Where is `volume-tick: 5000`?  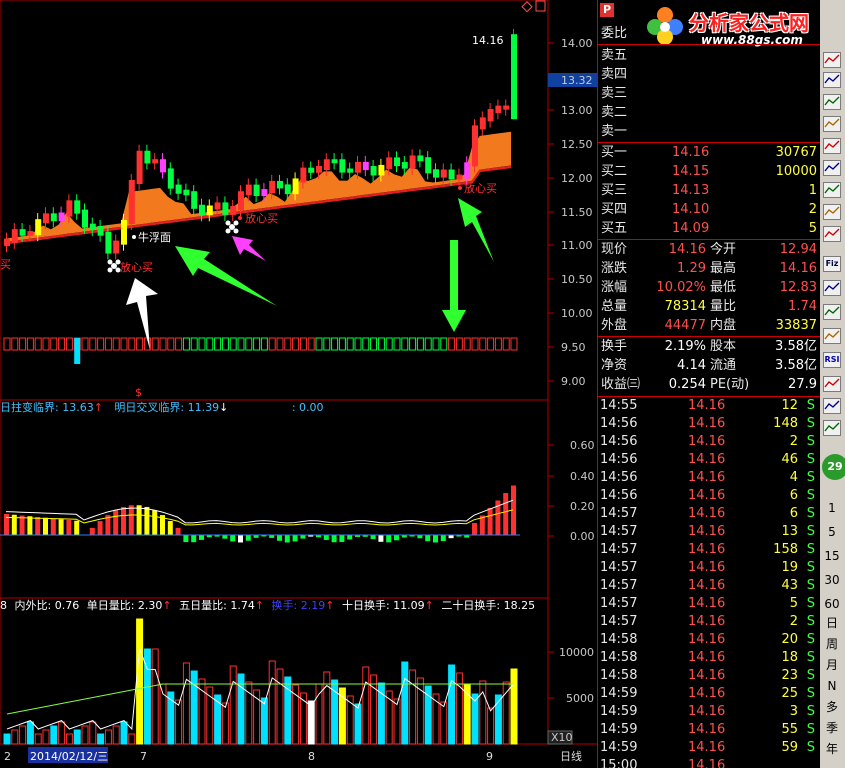 volume-tick: 5000 is located at coordinates (580, 698).